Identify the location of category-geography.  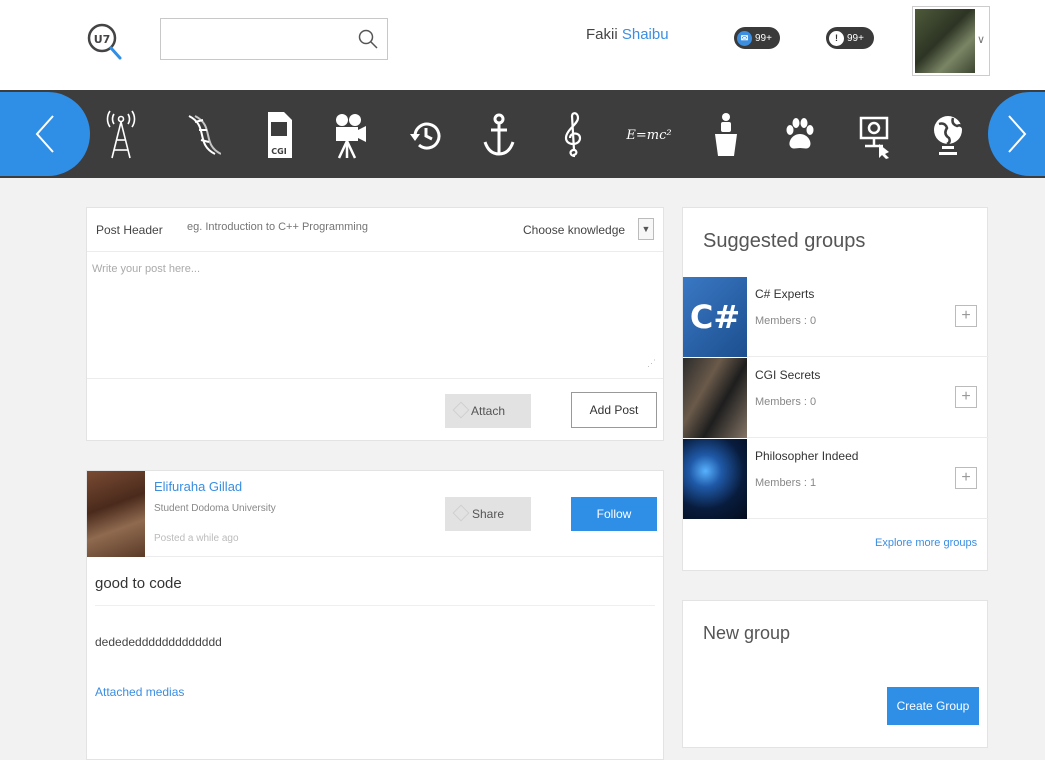
(948, 135).